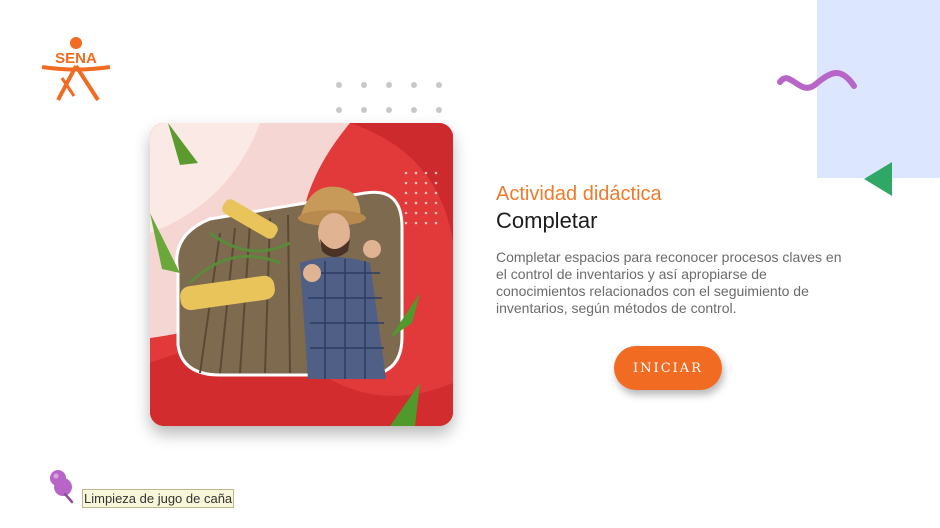 The height and width of the screenshot is (528, 940). What do you see at coordinates (547, 220) in the screenshot?
I see `activity-title: Completar` at bounding box center [547, 220].